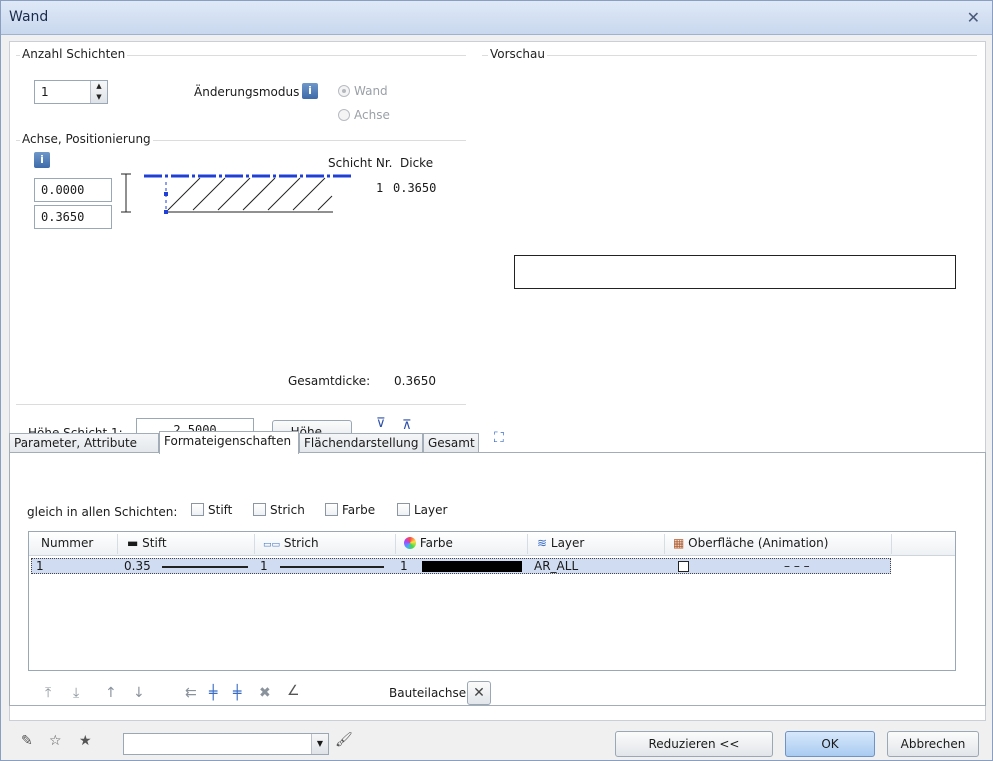 This screenshot has height=761, width=993. I want to click on tab-formateigenschaften: Formateigenschaften, so click(229, 442).